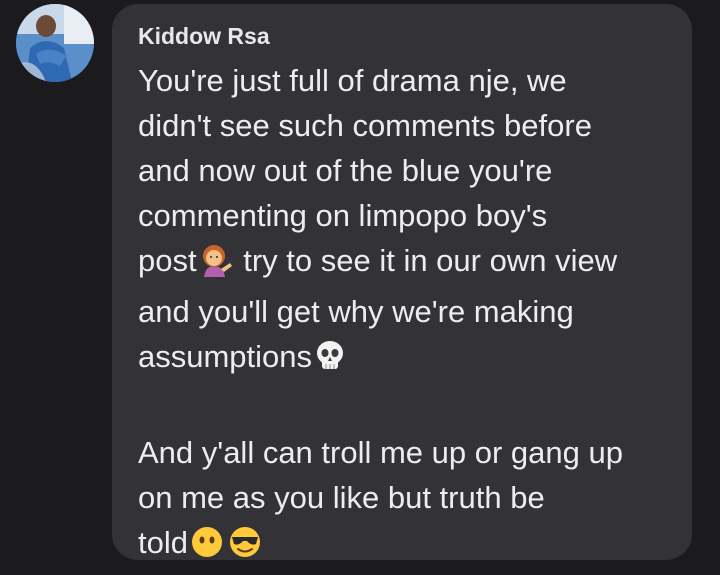 The width and height of the screenshot is (720, 575). I want to click on comment-line: commenting on limpopo boy's, so click(343, 215).